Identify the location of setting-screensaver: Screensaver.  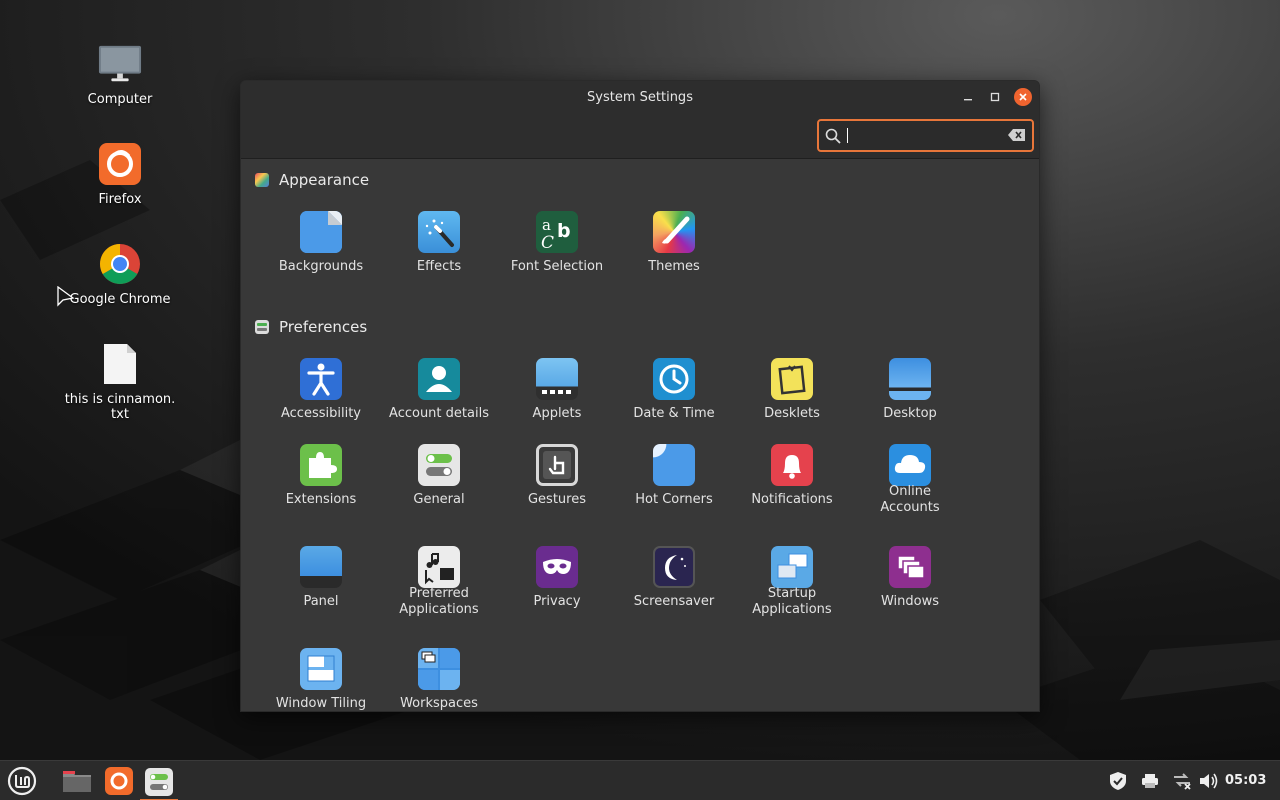
(674, 578).